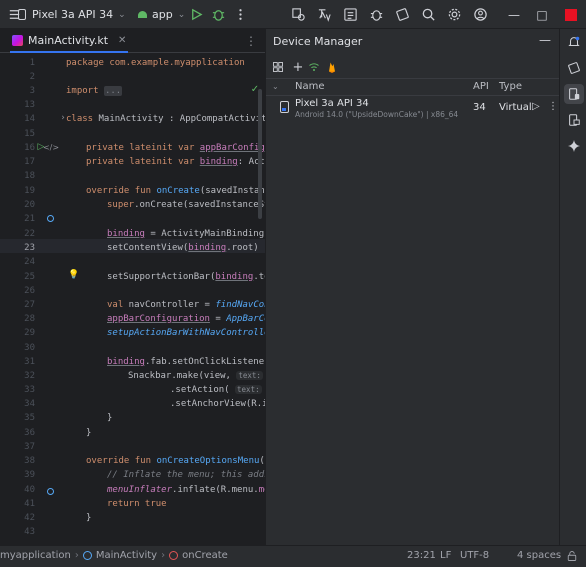 The width and height of the screenshot is (586, 567). I want to click on device-grid-icon, so click(278, 67).